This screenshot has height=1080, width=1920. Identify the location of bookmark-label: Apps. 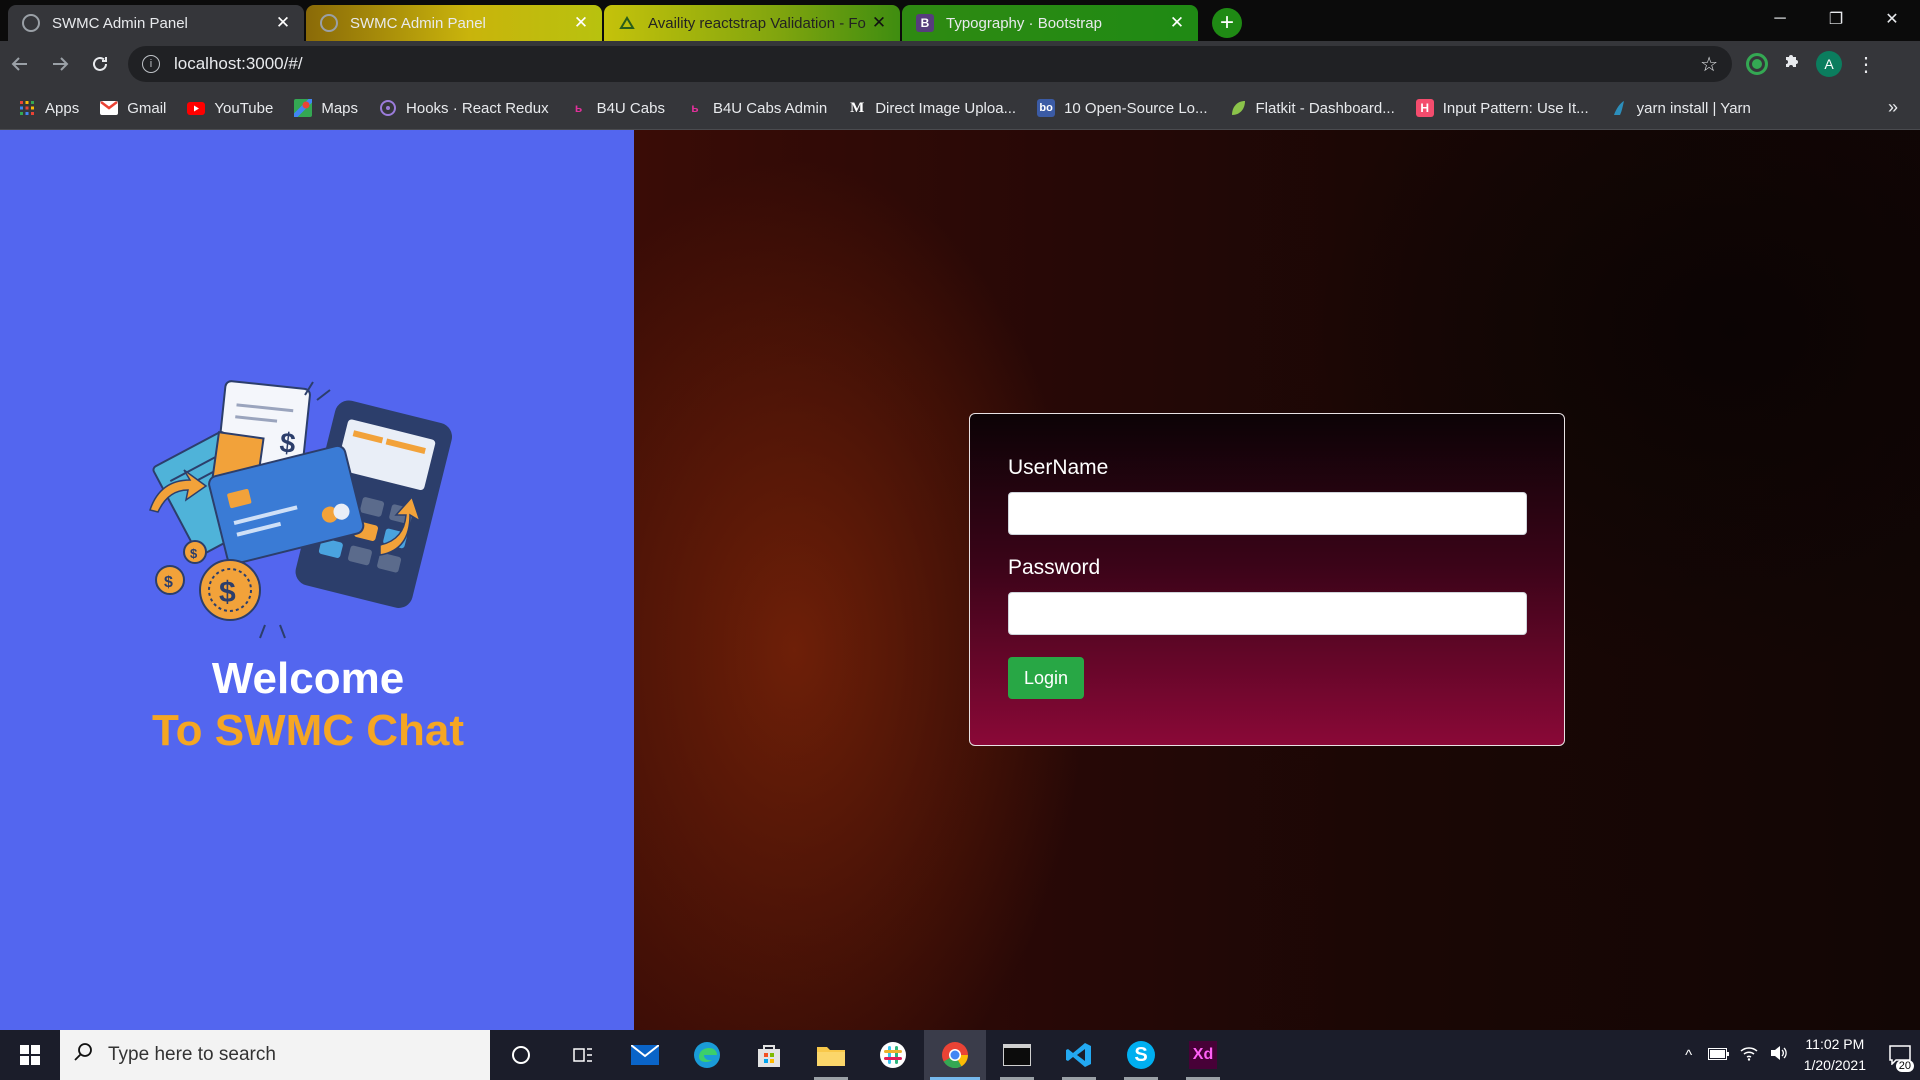
(62, 108).